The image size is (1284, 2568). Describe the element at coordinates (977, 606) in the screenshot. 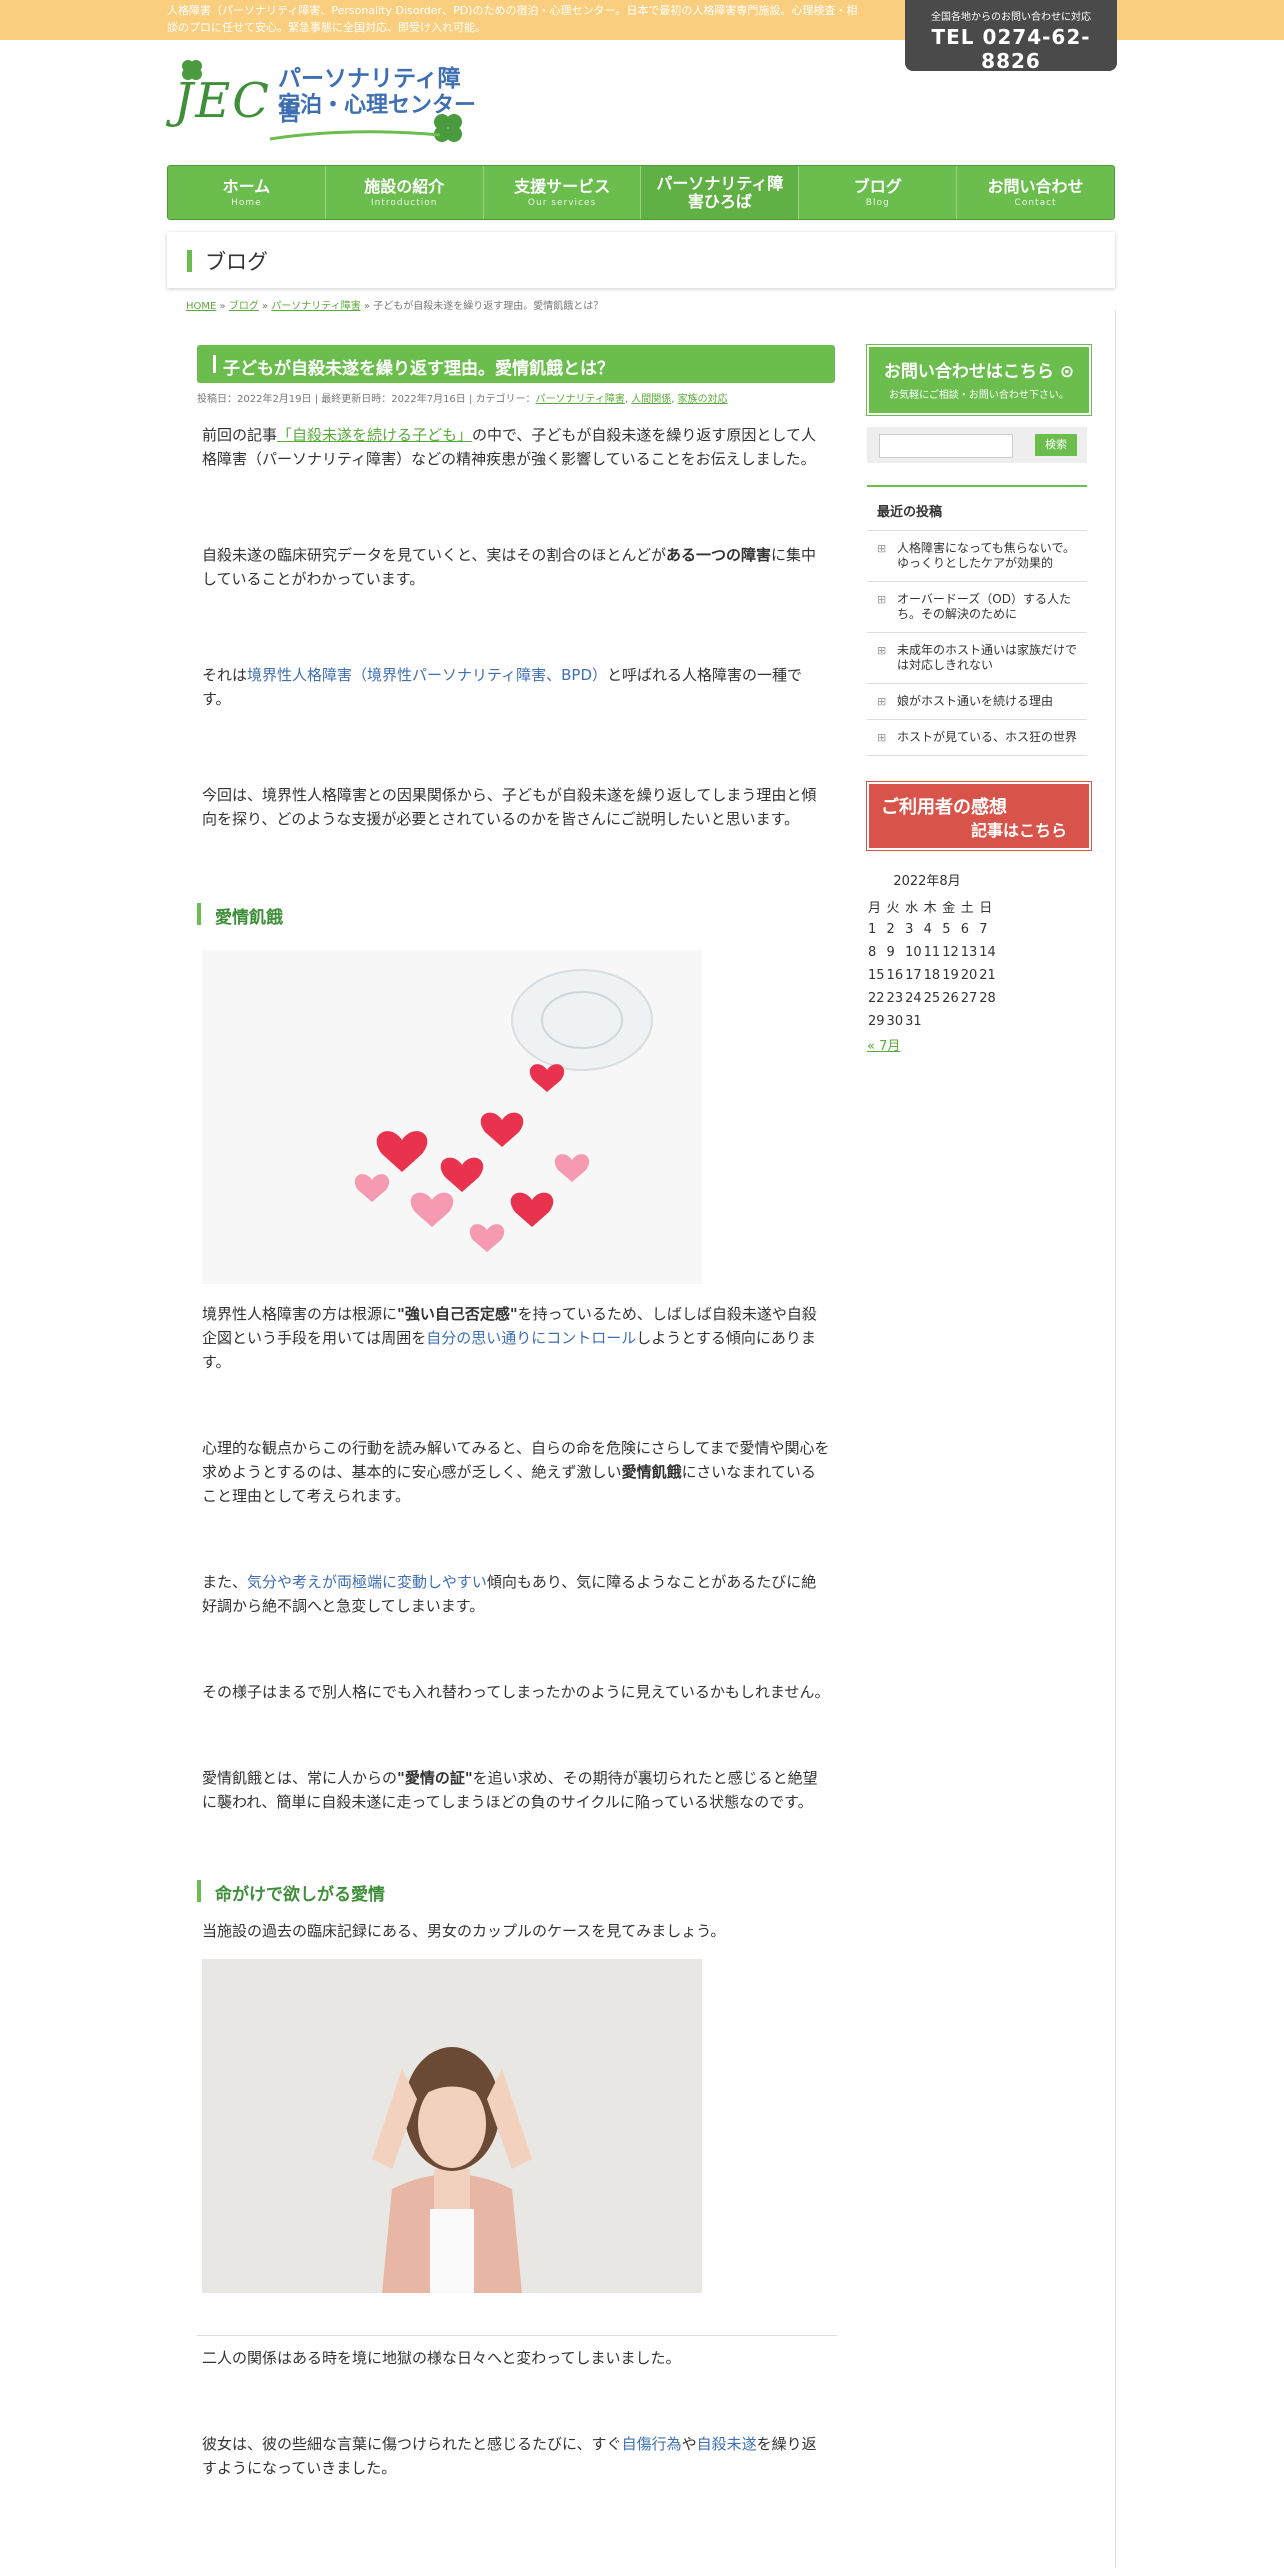

I see `recent-post-link: オーバードーズ（OD）する人たち。その解決のために` at that location.